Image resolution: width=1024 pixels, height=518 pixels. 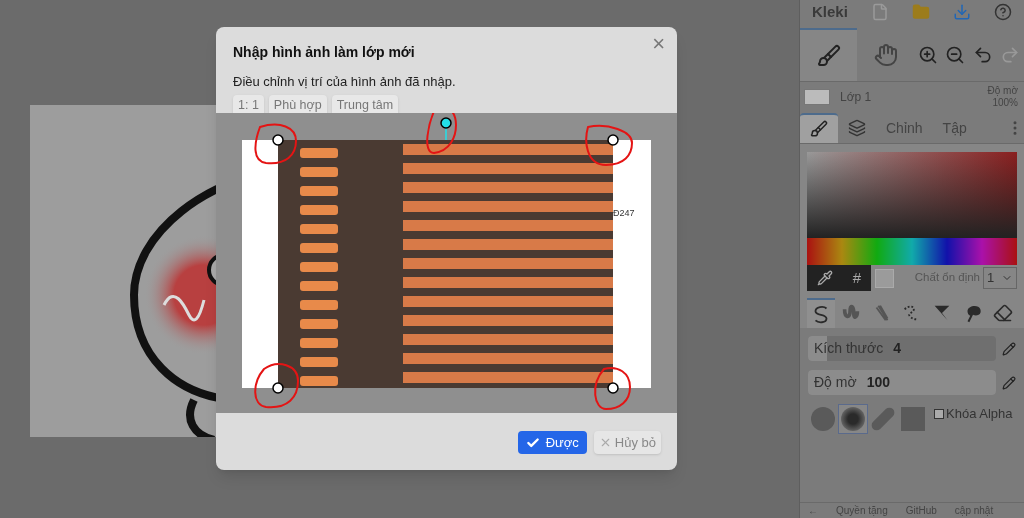 What do you see at coordinates (912, 251) in the screenshot?
I see `hue-spectrum-bar` at bounding box center [912, 251].